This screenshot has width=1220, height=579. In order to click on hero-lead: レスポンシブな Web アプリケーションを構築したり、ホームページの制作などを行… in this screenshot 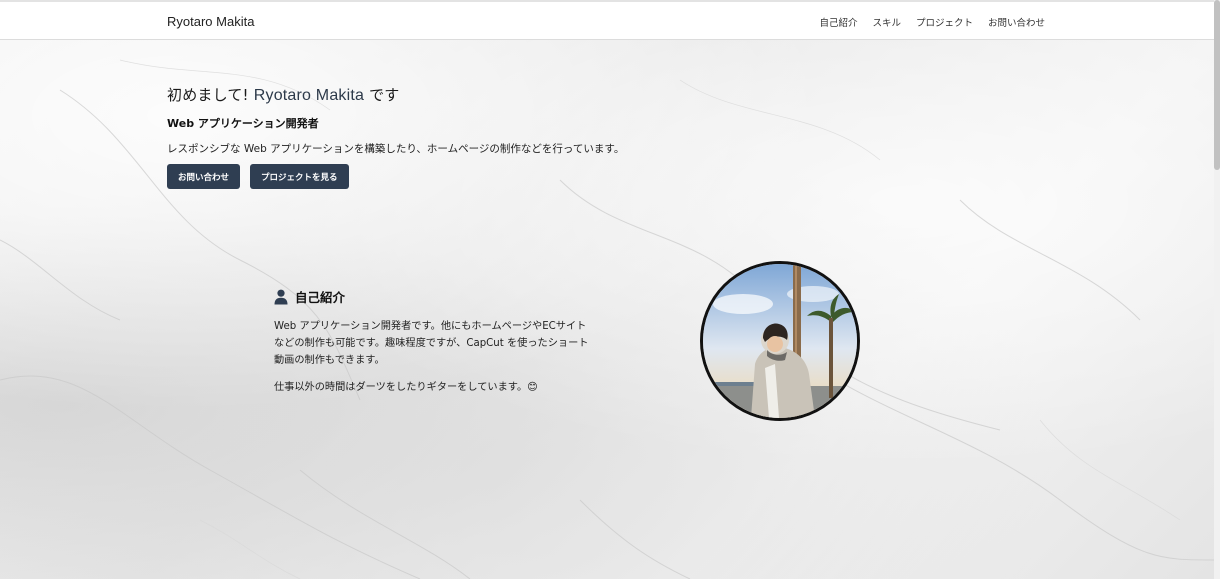, I will do `click(396, 149)`.